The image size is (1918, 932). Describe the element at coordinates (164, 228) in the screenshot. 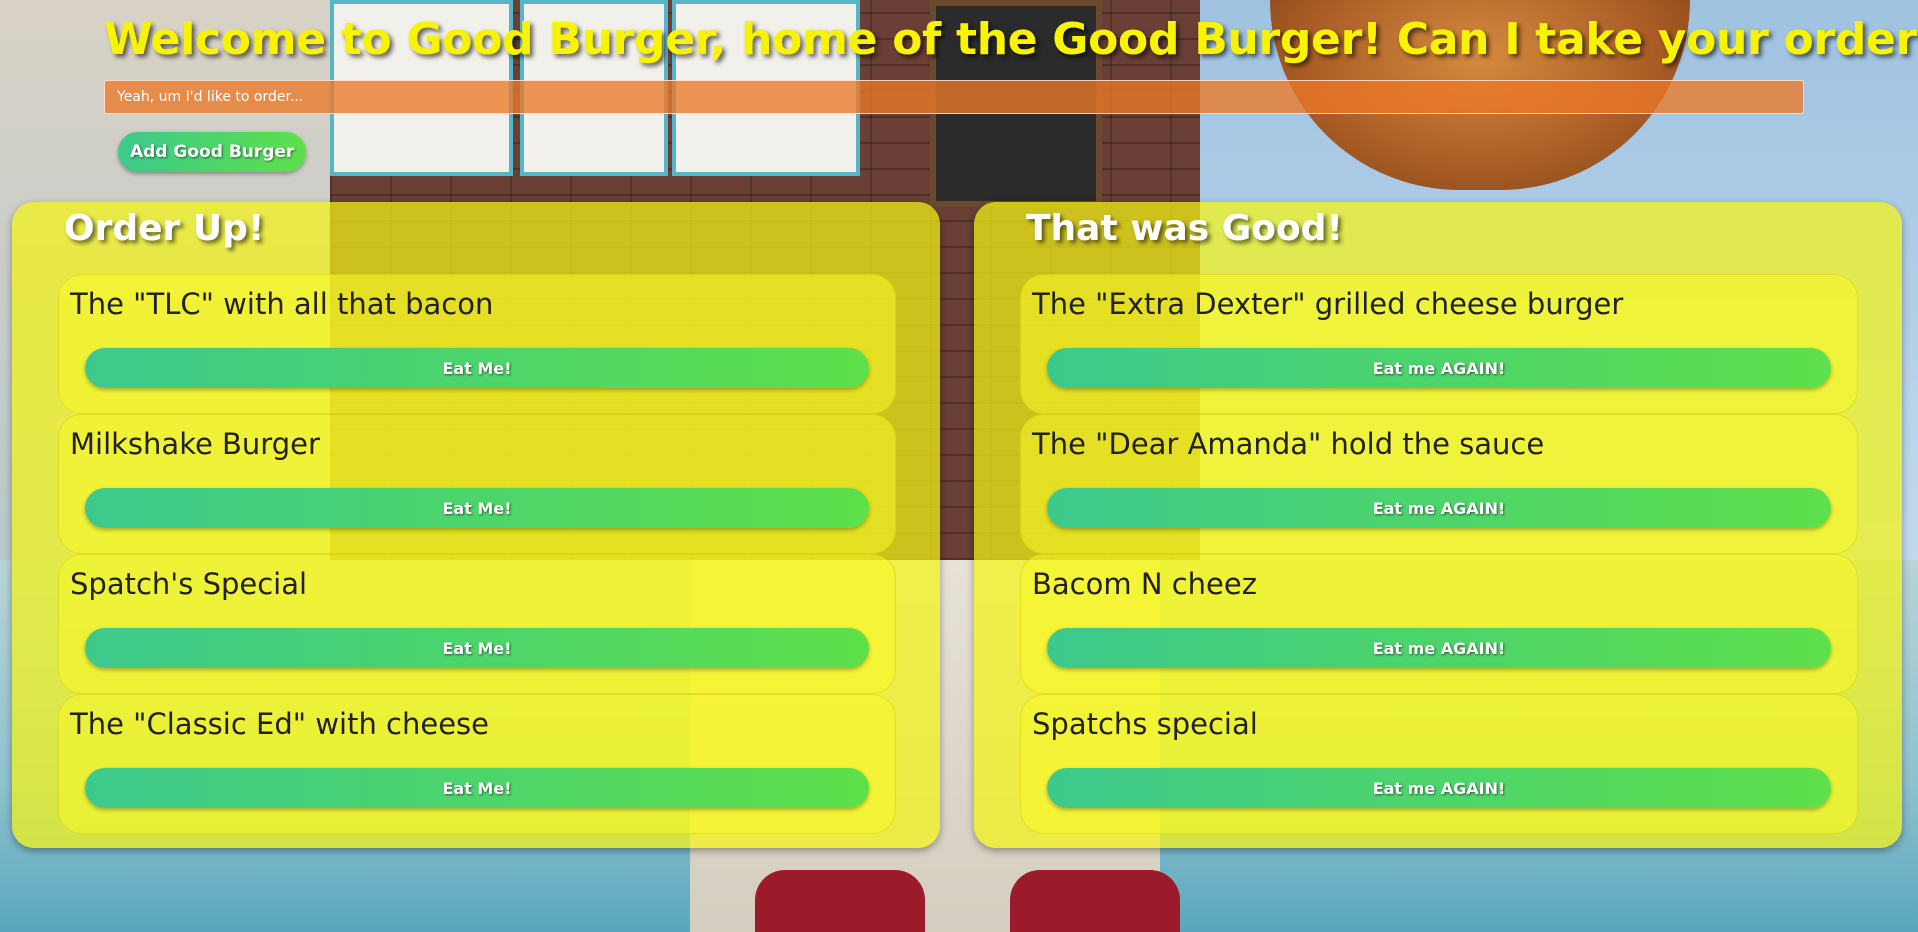

I see `order-up-heading: Order Up!` at that location.